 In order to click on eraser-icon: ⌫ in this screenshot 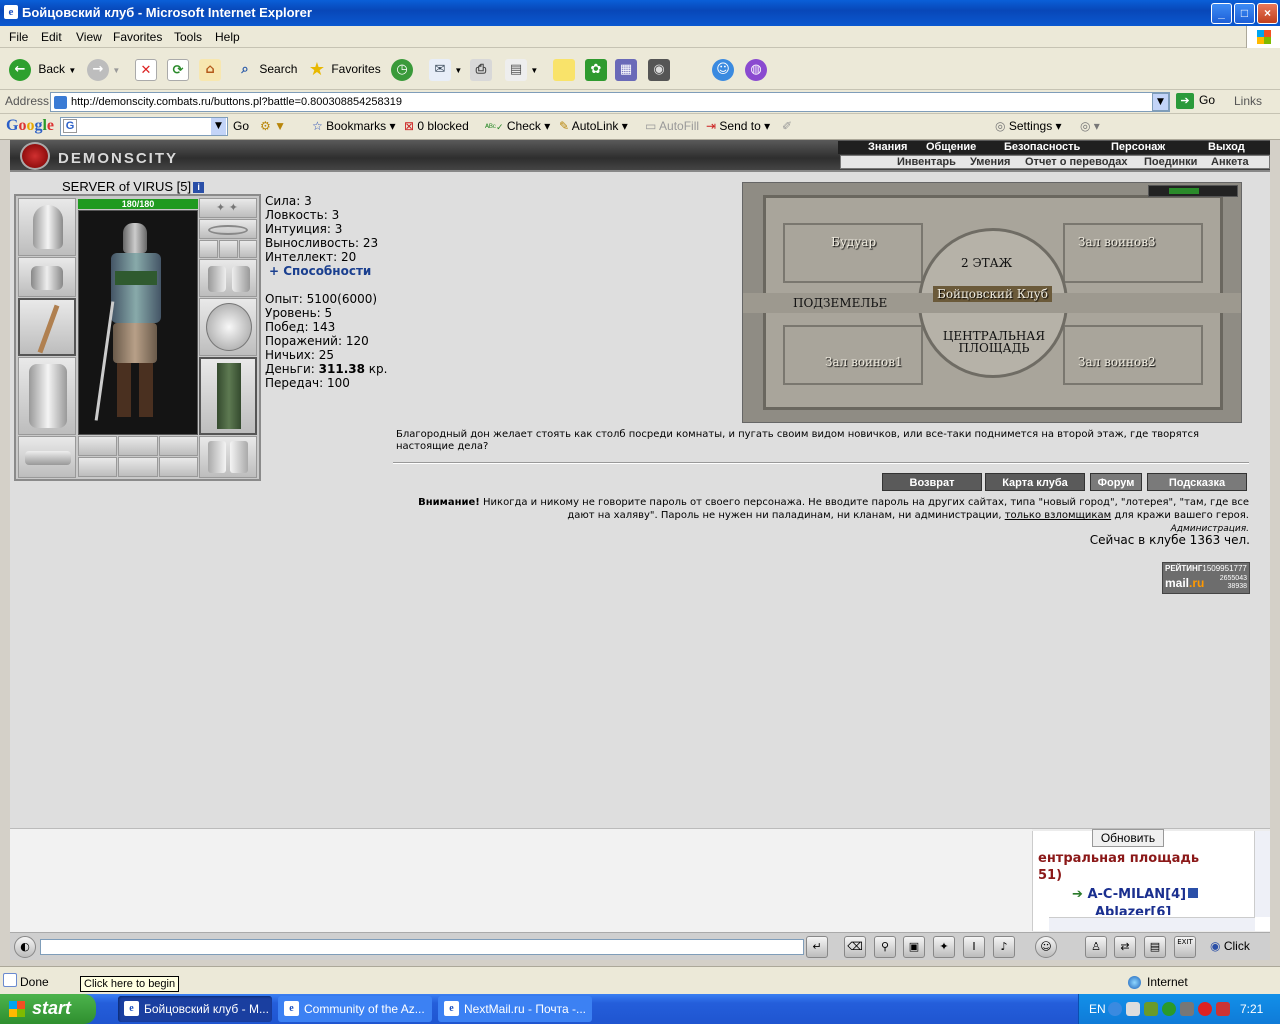, I will do `click(855, 947)`.